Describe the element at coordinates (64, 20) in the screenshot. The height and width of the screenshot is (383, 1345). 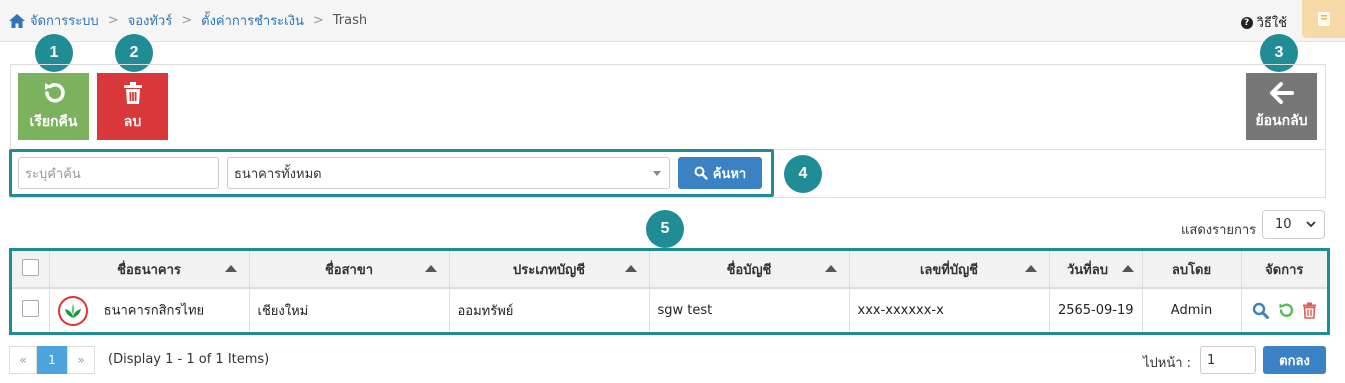
I see `breadcrumb-item-system: จัดการระบบ` at that location.